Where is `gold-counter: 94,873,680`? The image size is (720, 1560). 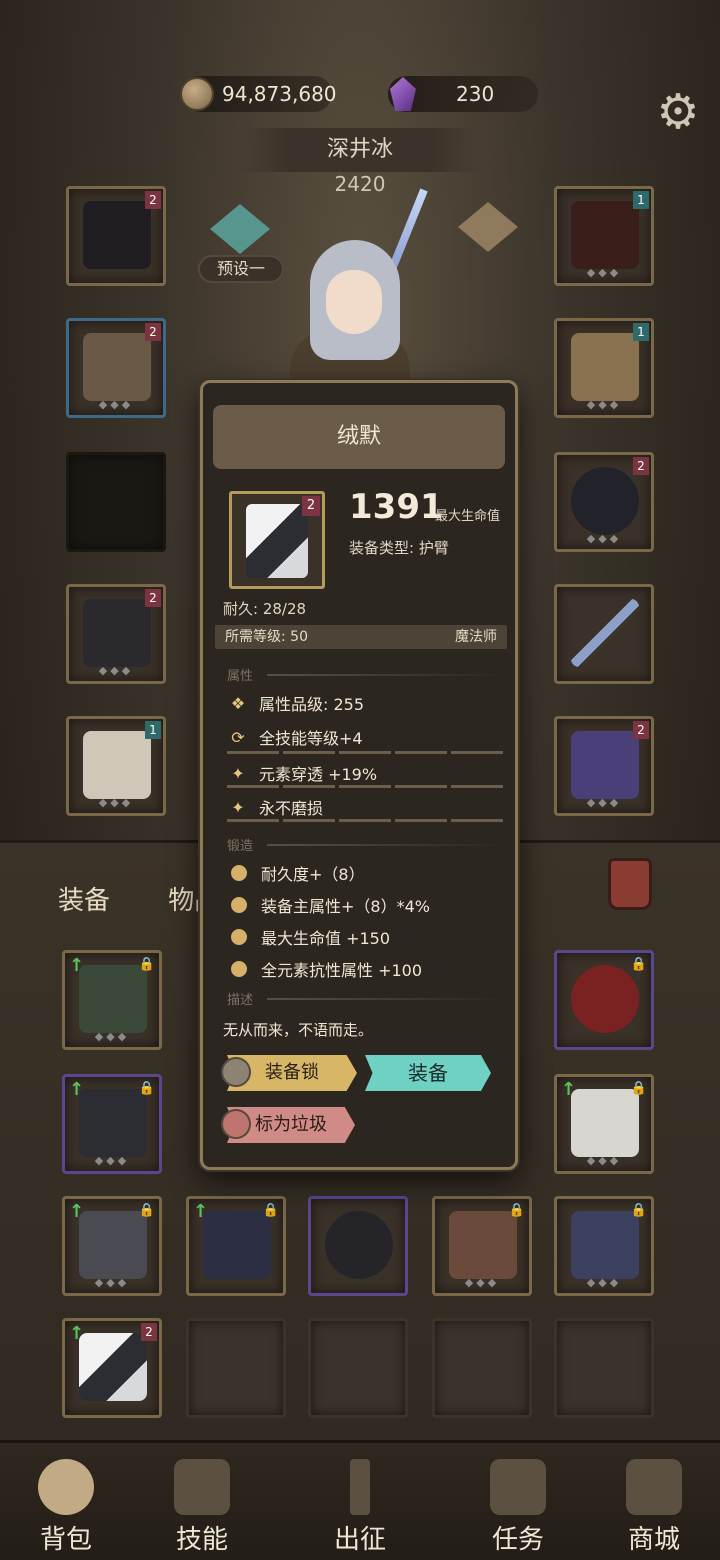
gold-counter: 94,873,680 is located at coordinates (258, 94).